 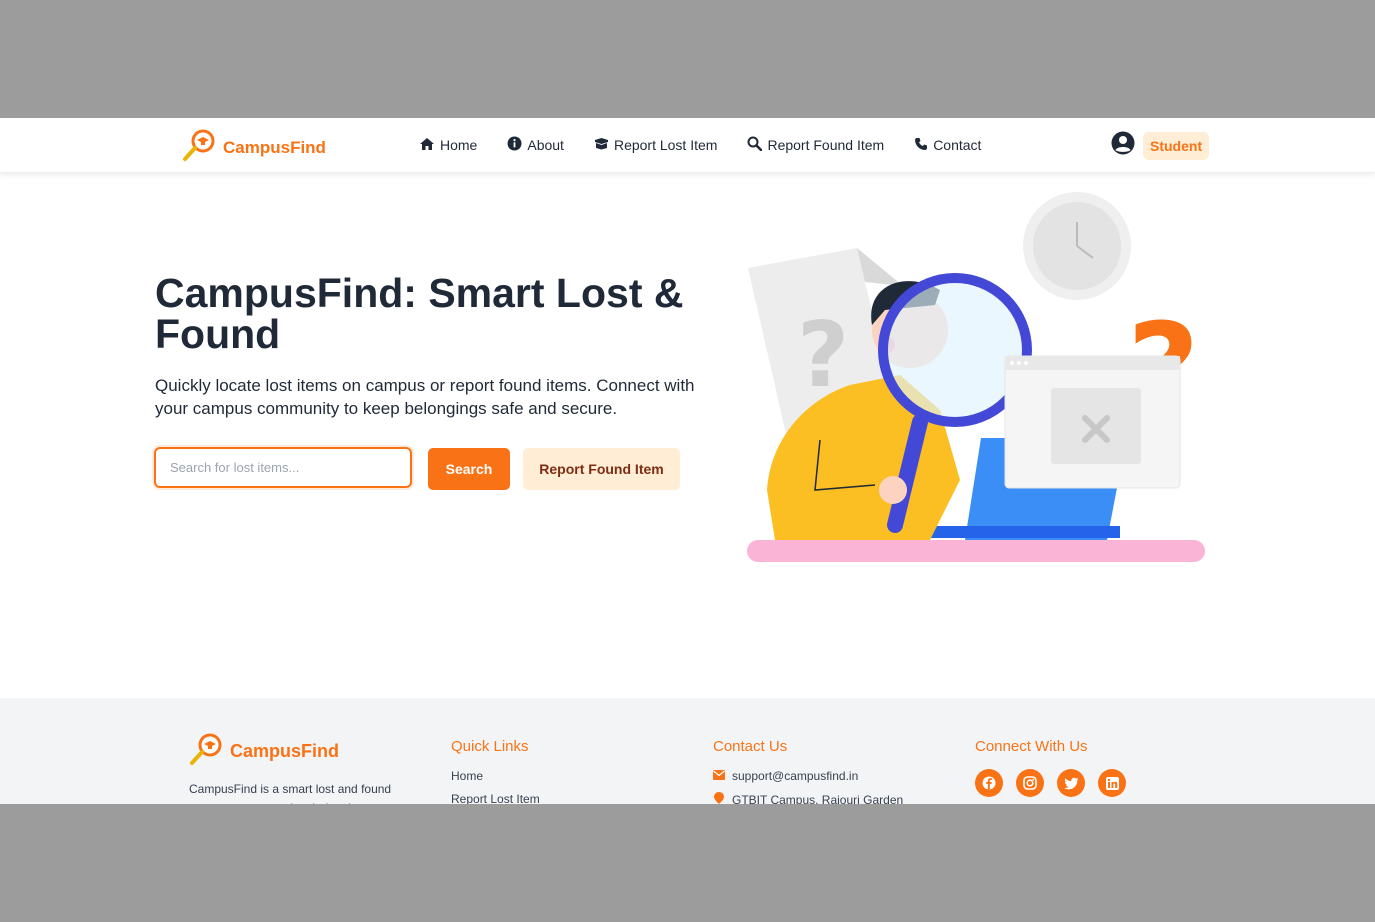 I want to click on location-pin-icon, so click(x=722, y=798).